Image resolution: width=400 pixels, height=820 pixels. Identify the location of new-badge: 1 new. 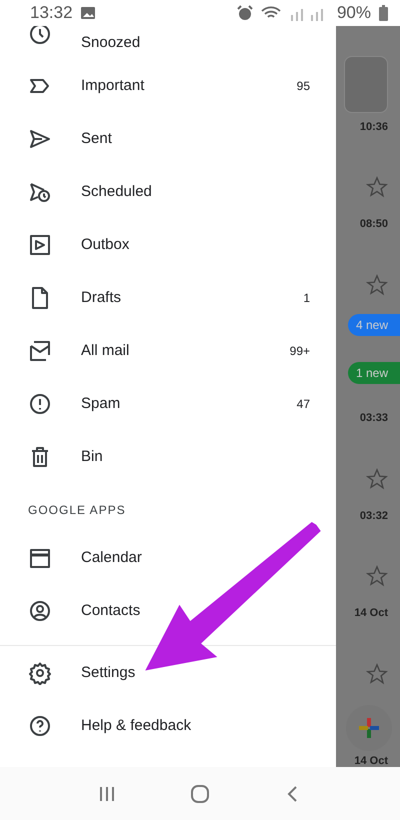
(374, 373).